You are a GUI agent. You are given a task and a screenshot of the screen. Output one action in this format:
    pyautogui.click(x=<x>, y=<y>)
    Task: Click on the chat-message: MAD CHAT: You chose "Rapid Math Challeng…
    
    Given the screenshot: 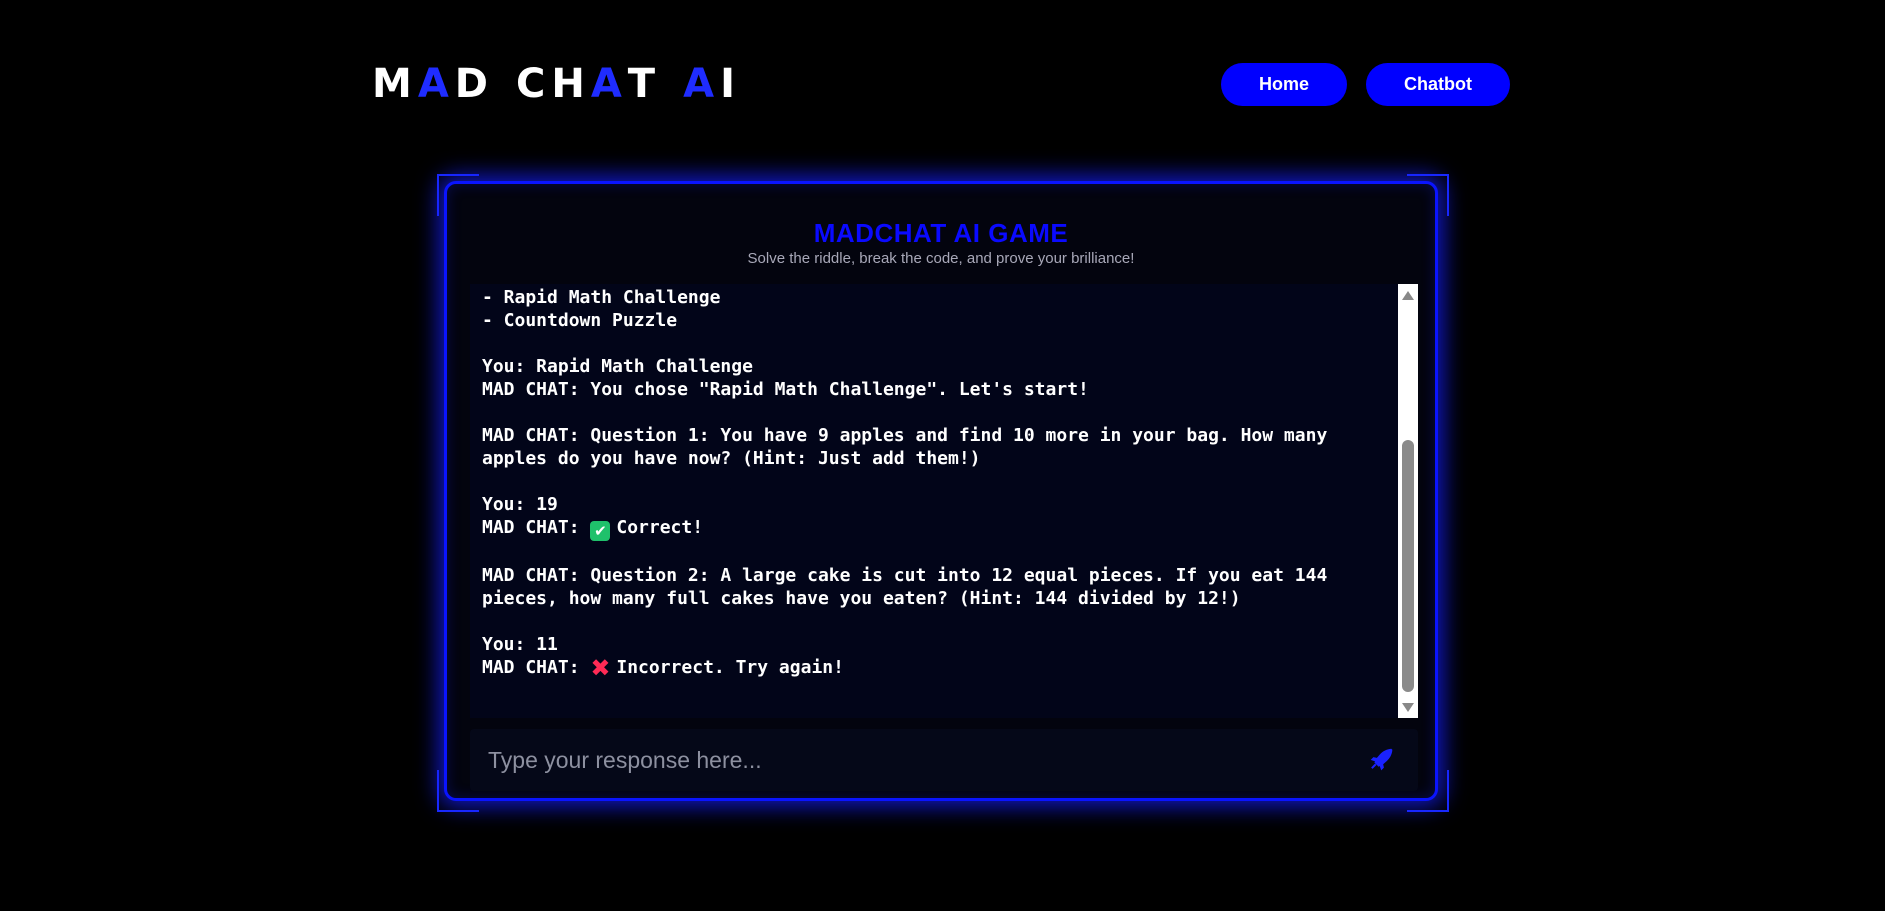 What is the action you would take?
    pyautogui.click(x=932, y=389)
    